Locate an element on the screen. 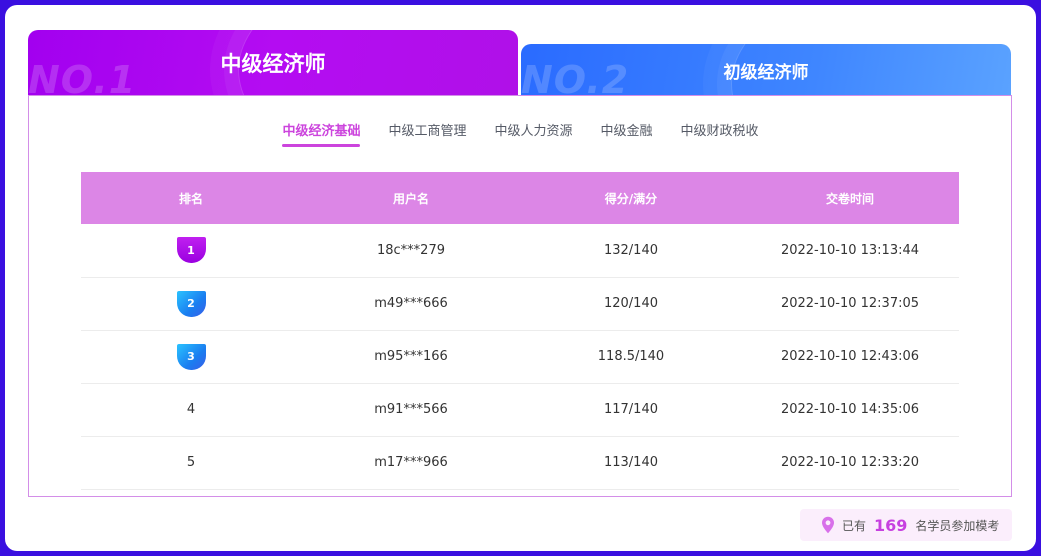 This screenshot has height=556, width=1041. table-row: 1 18c***279 132/140 2022-10-10 13:13:44 is located at coordinates (520, 251).